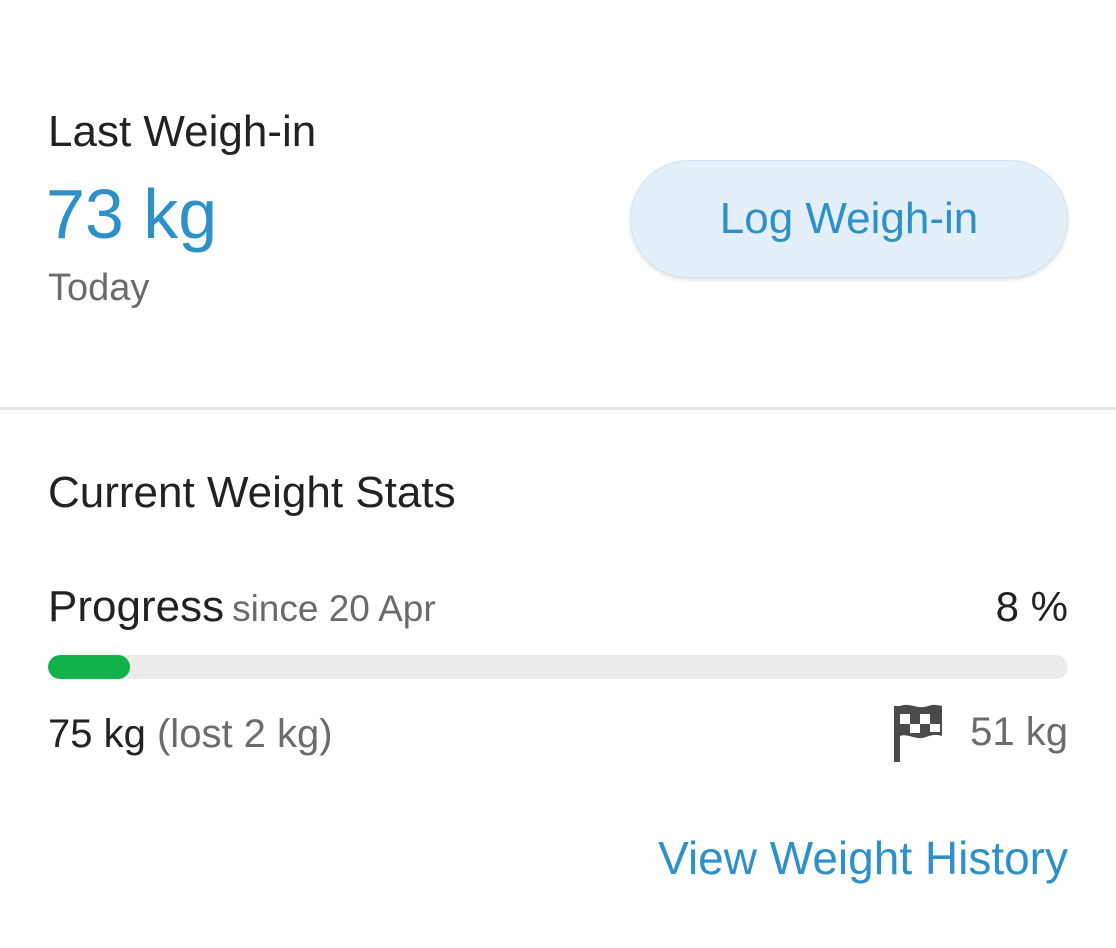 The width and height of the screenshot is (1116, 948). What do you see at coordinates (918, 733) in the screenshot?
I see `flag-icon` at bounding box center [918, 733].